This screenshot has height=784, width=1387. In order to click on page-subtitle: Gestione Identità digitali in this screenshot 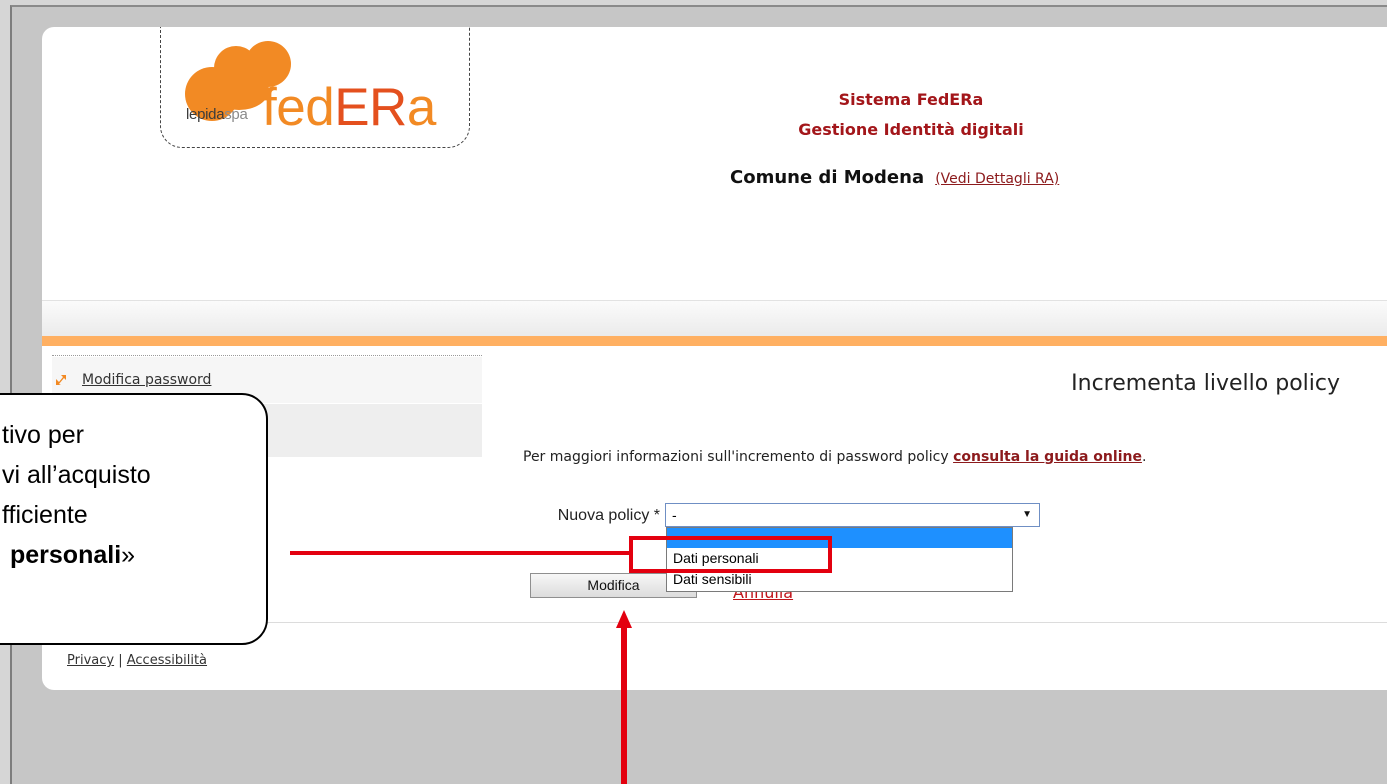, I will do `click(911, 129)`.